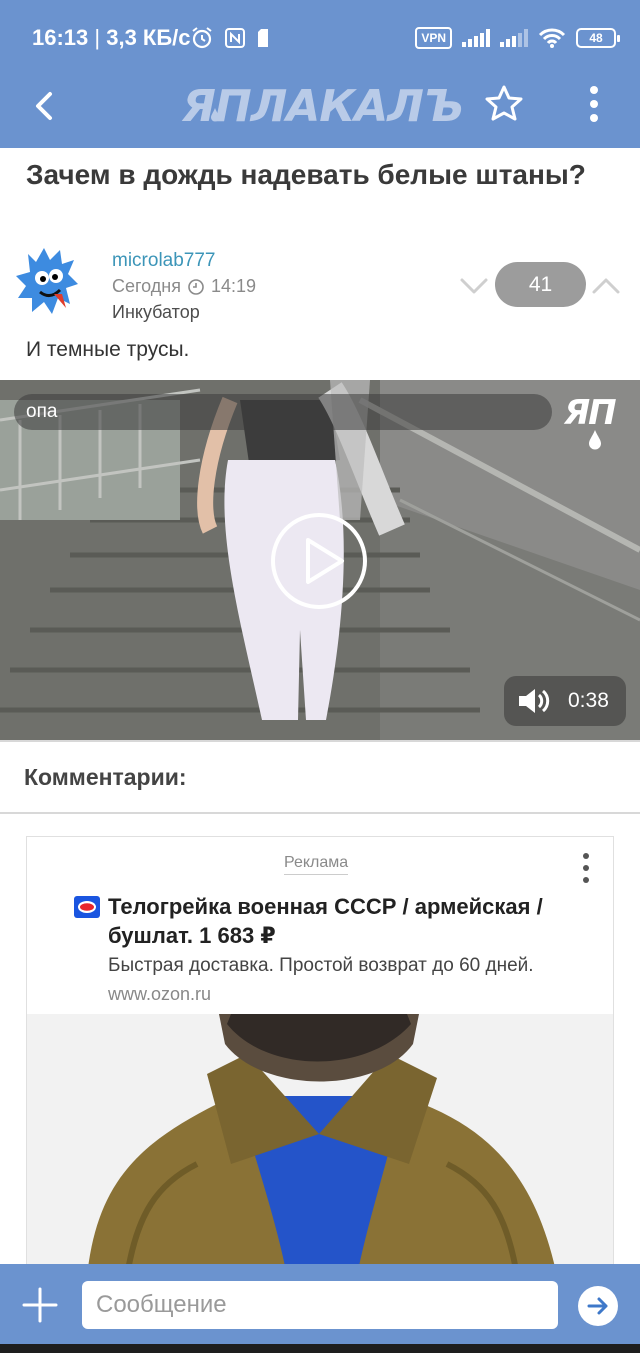  What do you see at coordinates (504, 104) in the screenshot?
I see `star-icon` at bounding box center [504, 104].